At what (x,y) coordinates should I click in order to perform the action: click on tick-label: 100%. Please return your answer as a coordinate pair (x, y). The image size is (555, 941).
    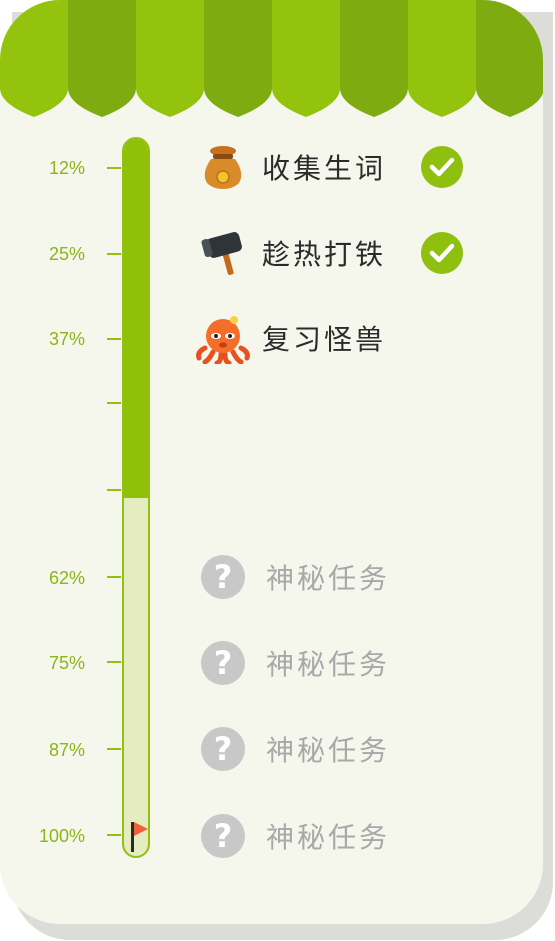
    Looking at the image, I should click on (61, 836).